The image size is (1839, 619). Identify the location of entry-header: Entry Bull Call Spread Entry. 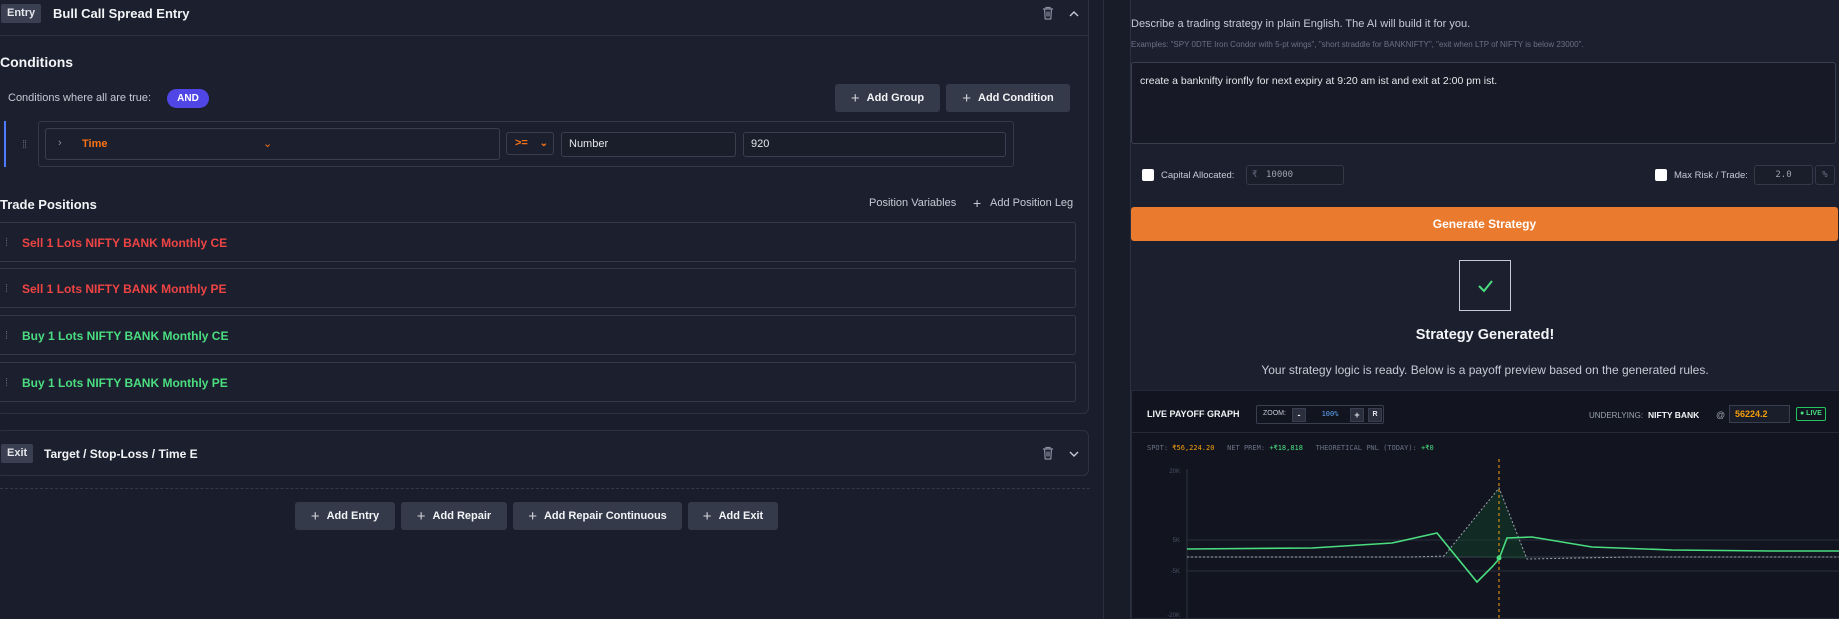
(544, 18).